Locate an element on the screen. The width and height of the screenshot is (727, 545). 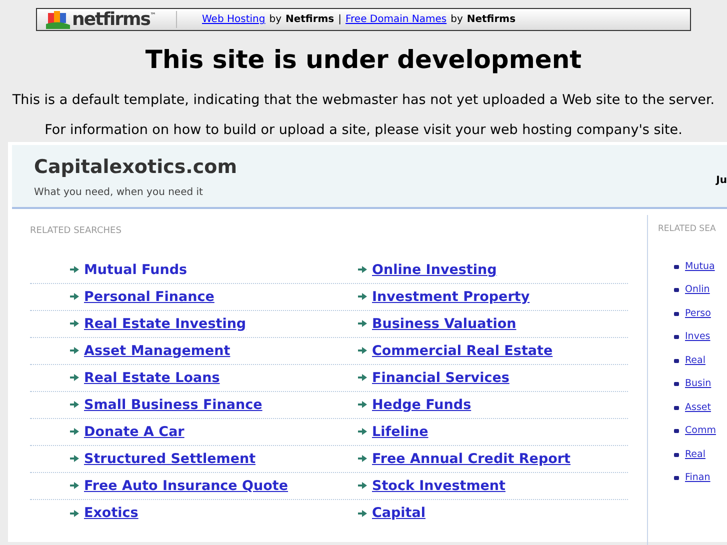
search-link: Hedge Funds is located at coordinates (422, 404).